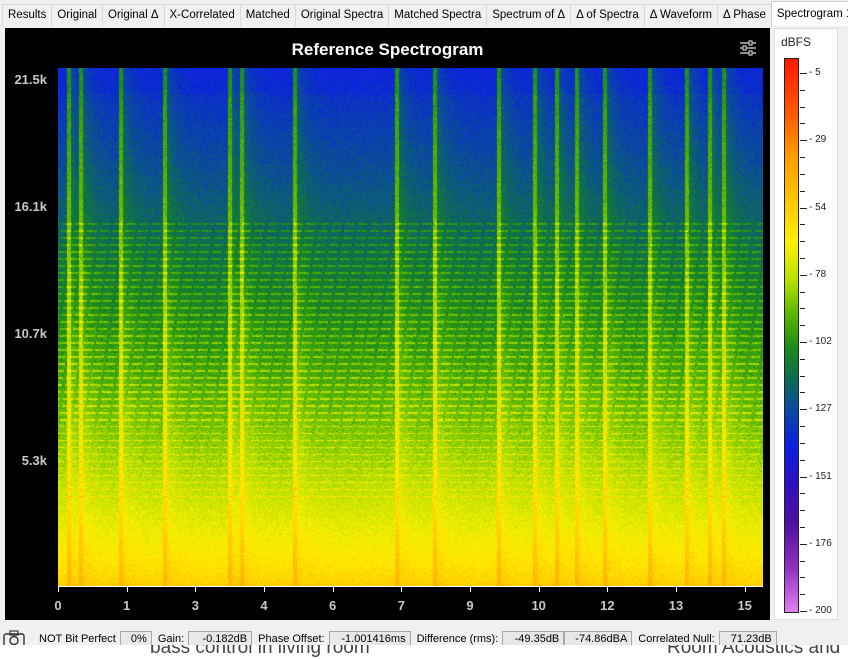 Image resolution: width=848 pixels, height=659 pixels. What do you see at coordinates (30, 206) in the screenshot?
I see `y-tick-label: 16.1k` at bounding box center [30, 206].